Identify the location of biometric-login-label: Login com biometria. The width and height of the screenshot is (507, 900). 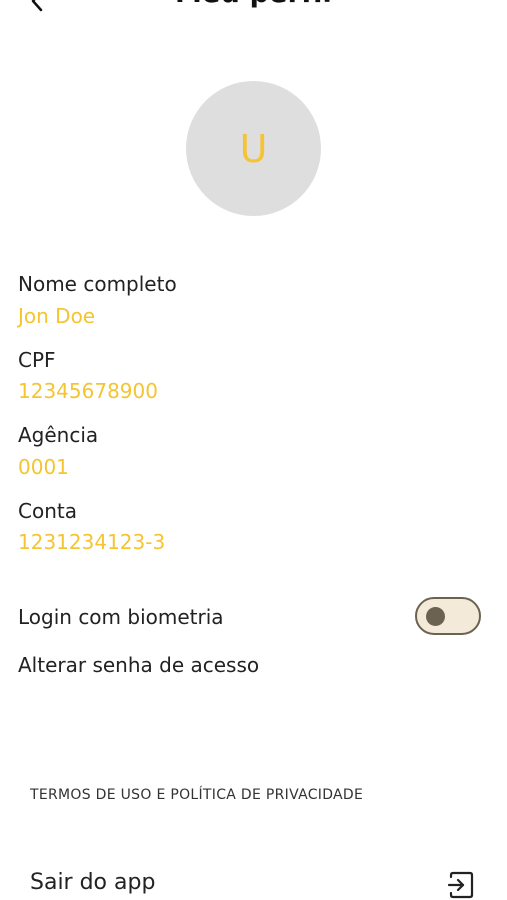
(121, 617).